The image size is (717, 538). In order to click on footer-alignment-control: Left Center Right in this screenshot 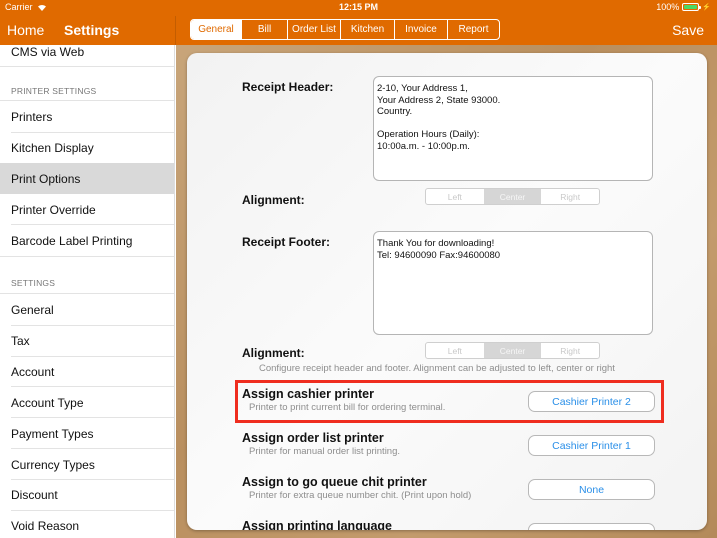, I will do `click(512, 350)`.